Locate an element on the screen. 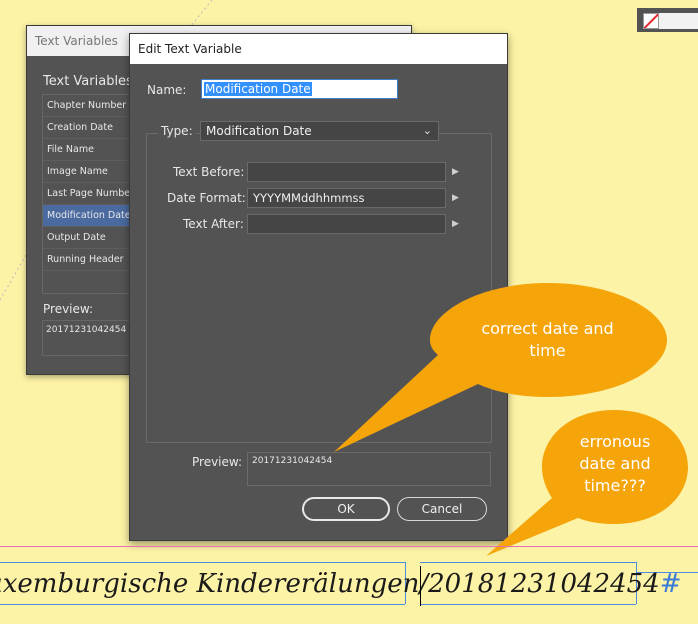 The image size is (698, 624). bubble-correct-line1: correct date and is located at coordinates (547, 328).